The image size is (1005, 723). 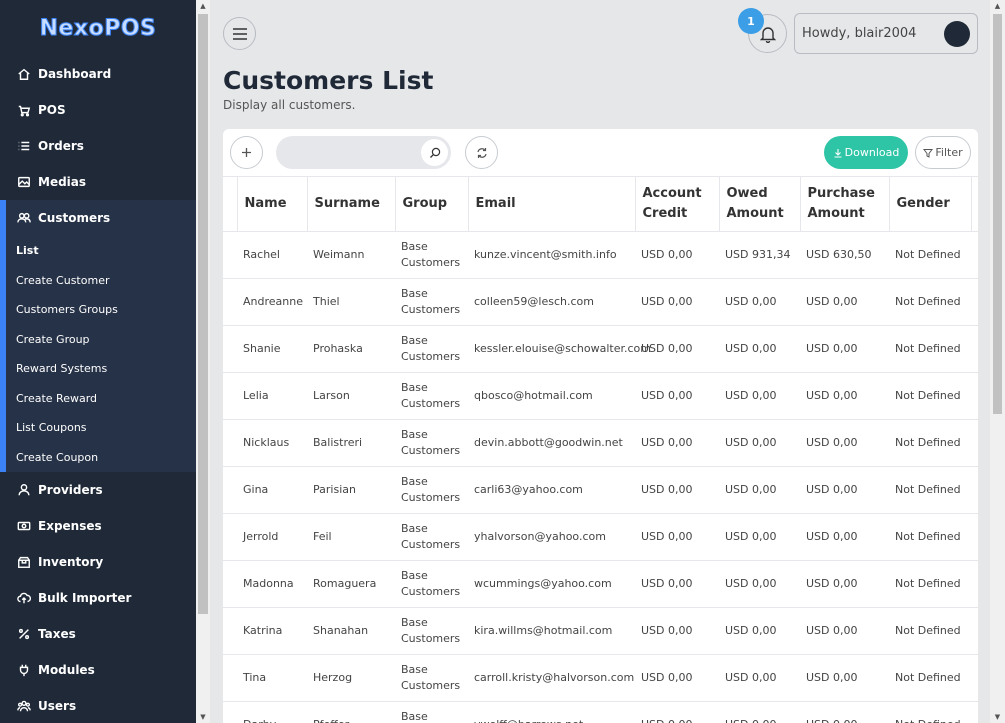 What do you see at coordinates (98, 705) in the screenshot?
I see `sidebar-item-users: Users` at bounding box center [98, 705].